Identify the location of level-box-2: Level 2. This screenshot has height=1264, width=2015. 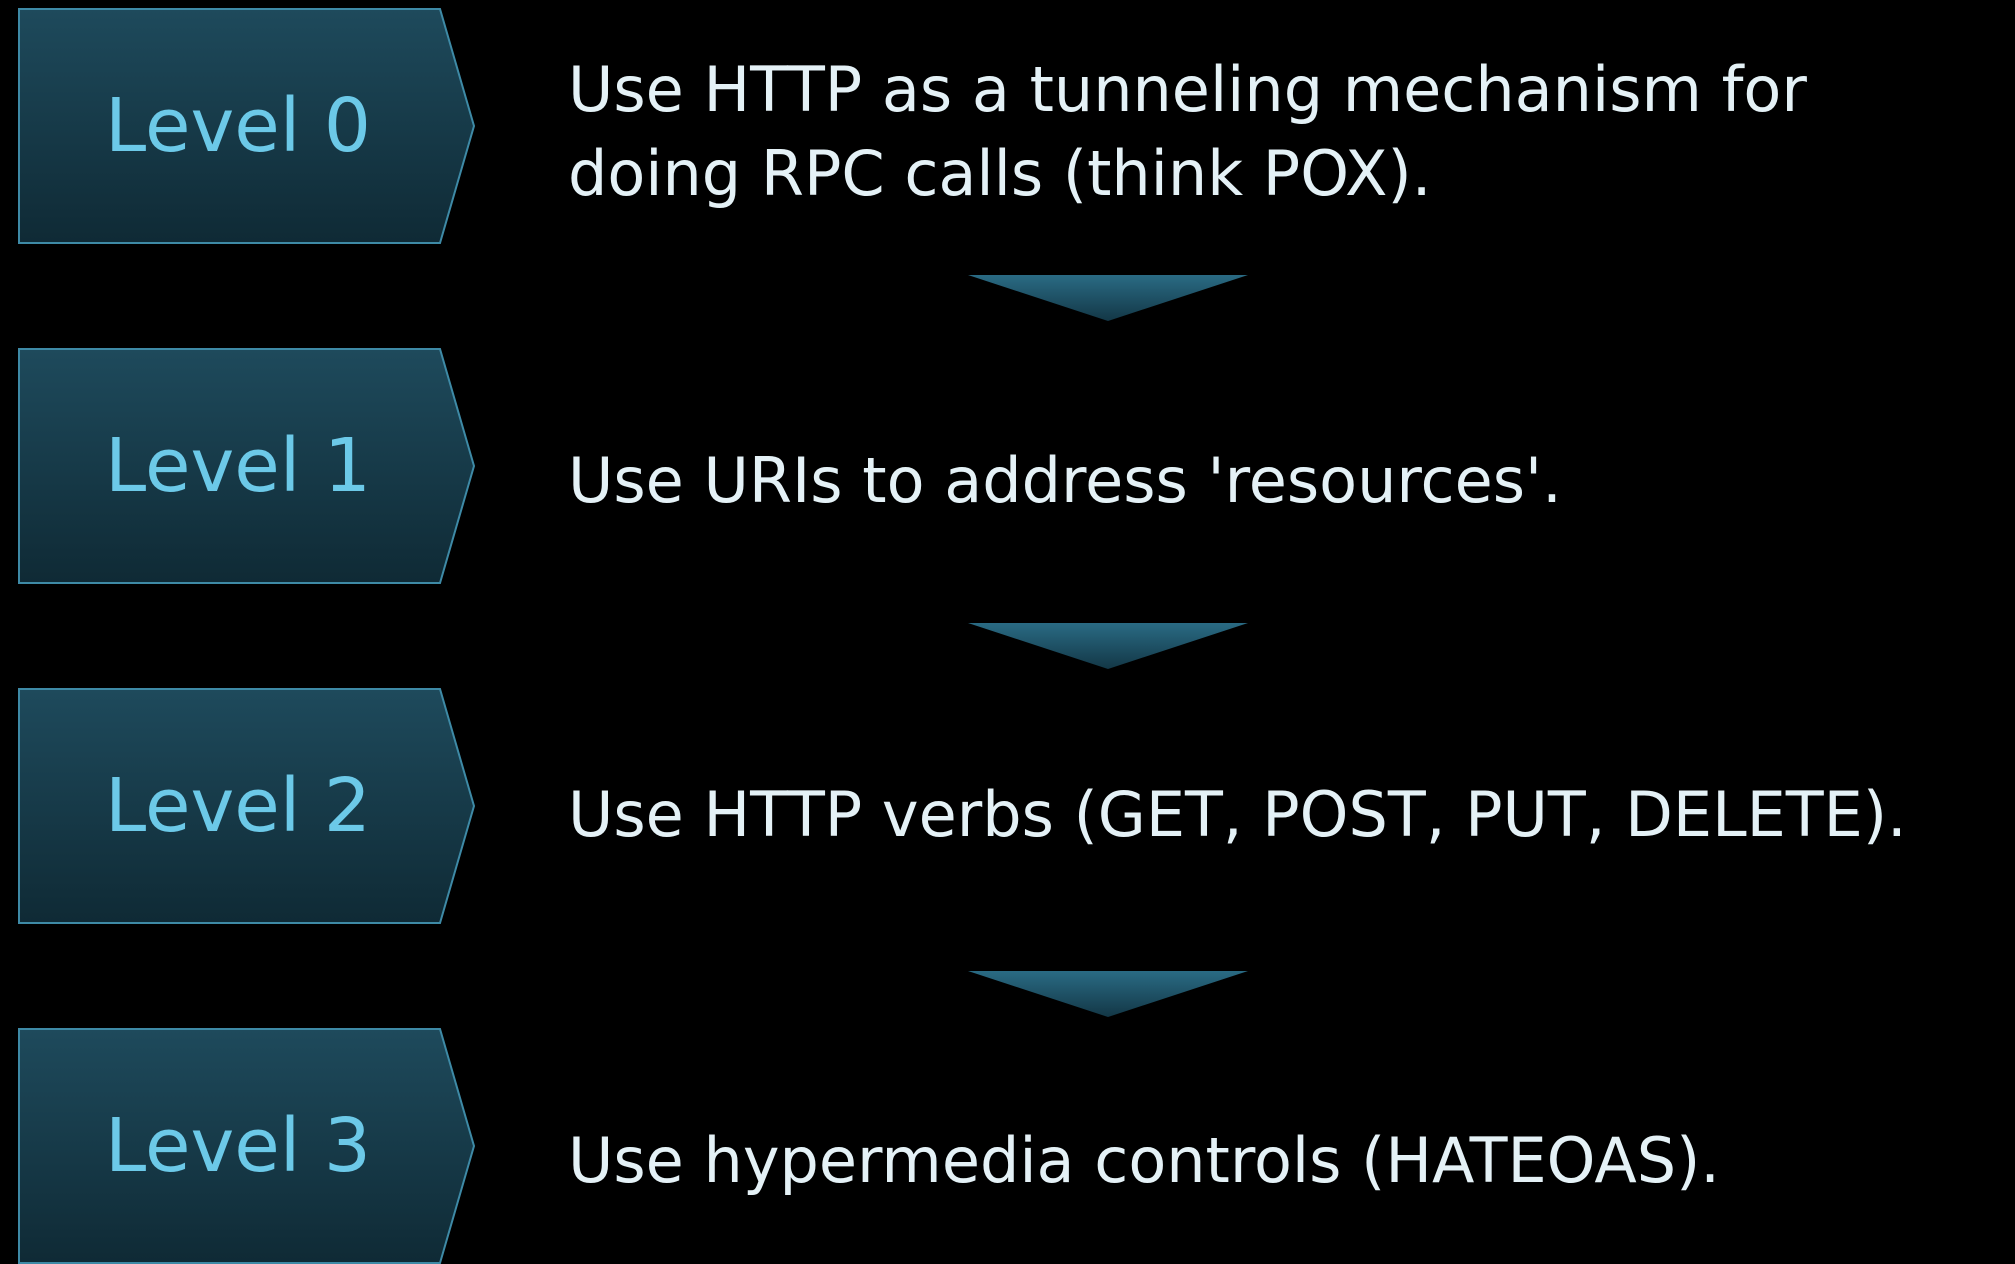
(247, 806).